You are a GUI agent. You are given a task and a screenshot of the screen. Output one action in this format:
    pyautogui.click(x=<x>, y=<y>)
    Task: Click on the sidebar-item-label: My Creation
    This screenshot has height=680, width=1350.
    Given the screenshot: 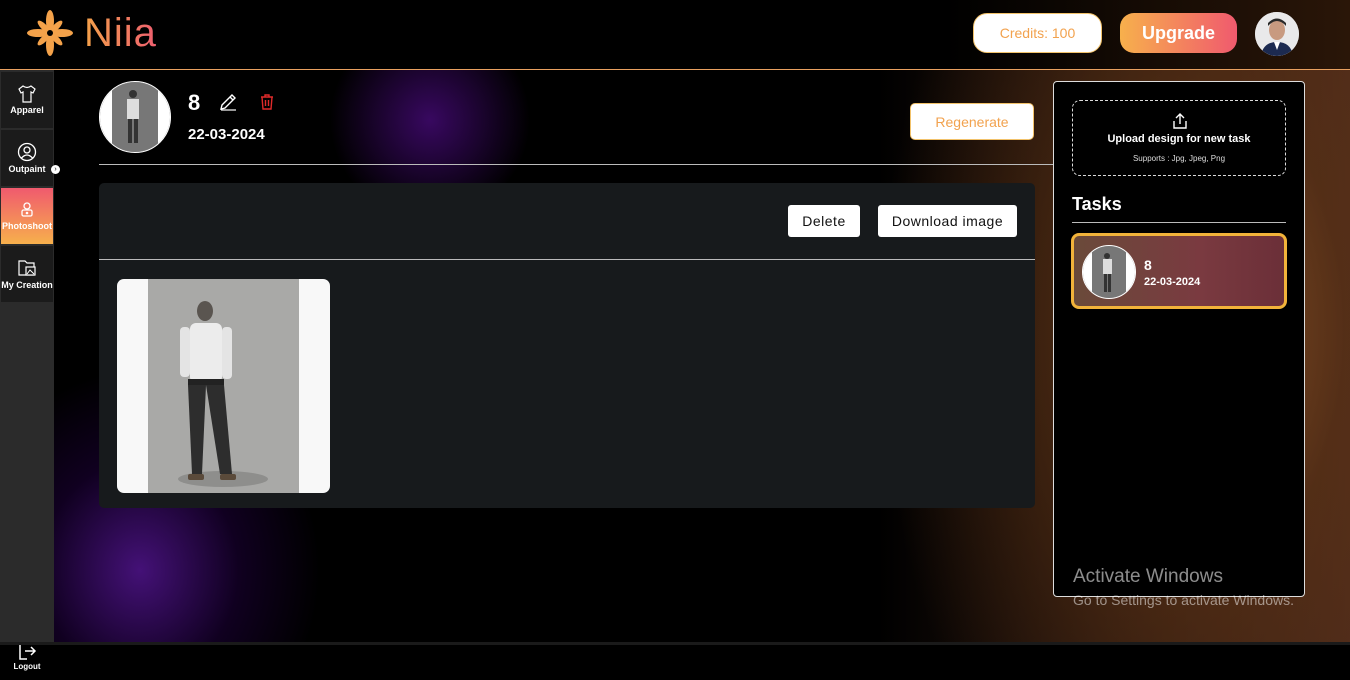 What is the action you would take?
    pyautogui.click(x=27, y=285)
    